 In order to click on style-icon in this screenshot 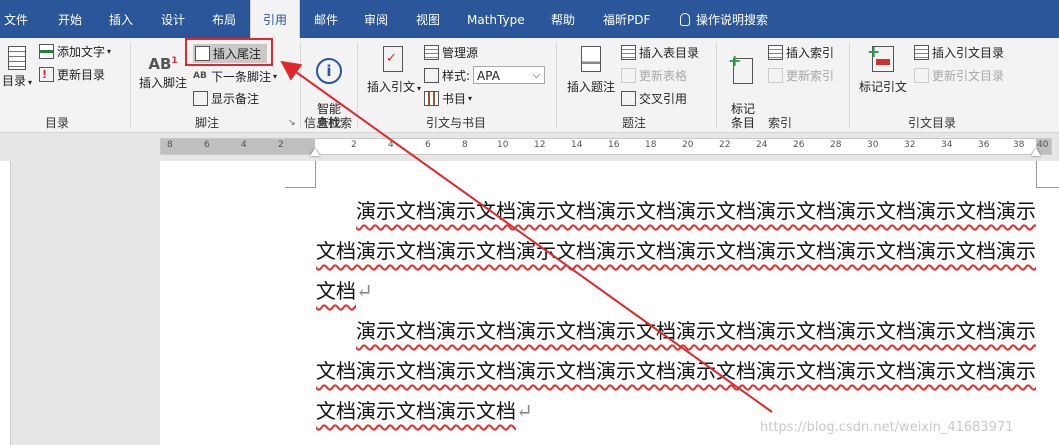, I will do `click(431, 75)`.